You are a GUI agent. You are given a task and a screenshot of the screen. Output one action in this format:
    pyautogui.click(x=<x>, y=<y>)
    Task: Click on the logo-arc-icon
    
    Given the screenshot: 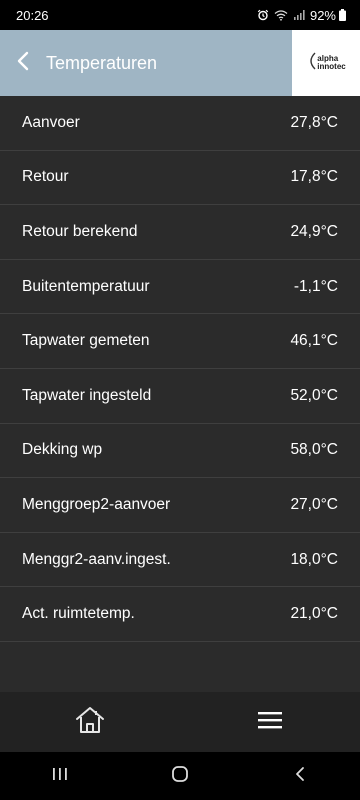 What is the action you would take?
    pyautogui.click(x=311, y=63)
    